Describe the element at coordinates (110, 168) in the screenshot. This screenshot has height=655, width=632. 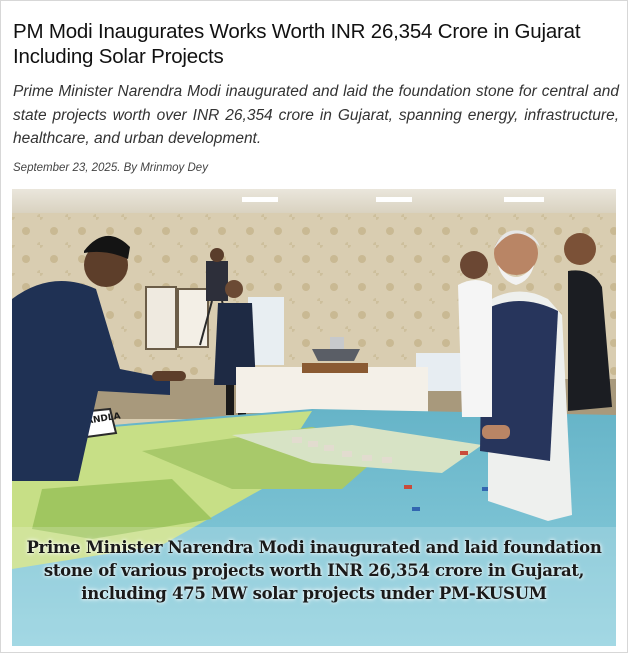
I see `article-byline: September 23, 2025. By Mrinmoy Dey` at that location.